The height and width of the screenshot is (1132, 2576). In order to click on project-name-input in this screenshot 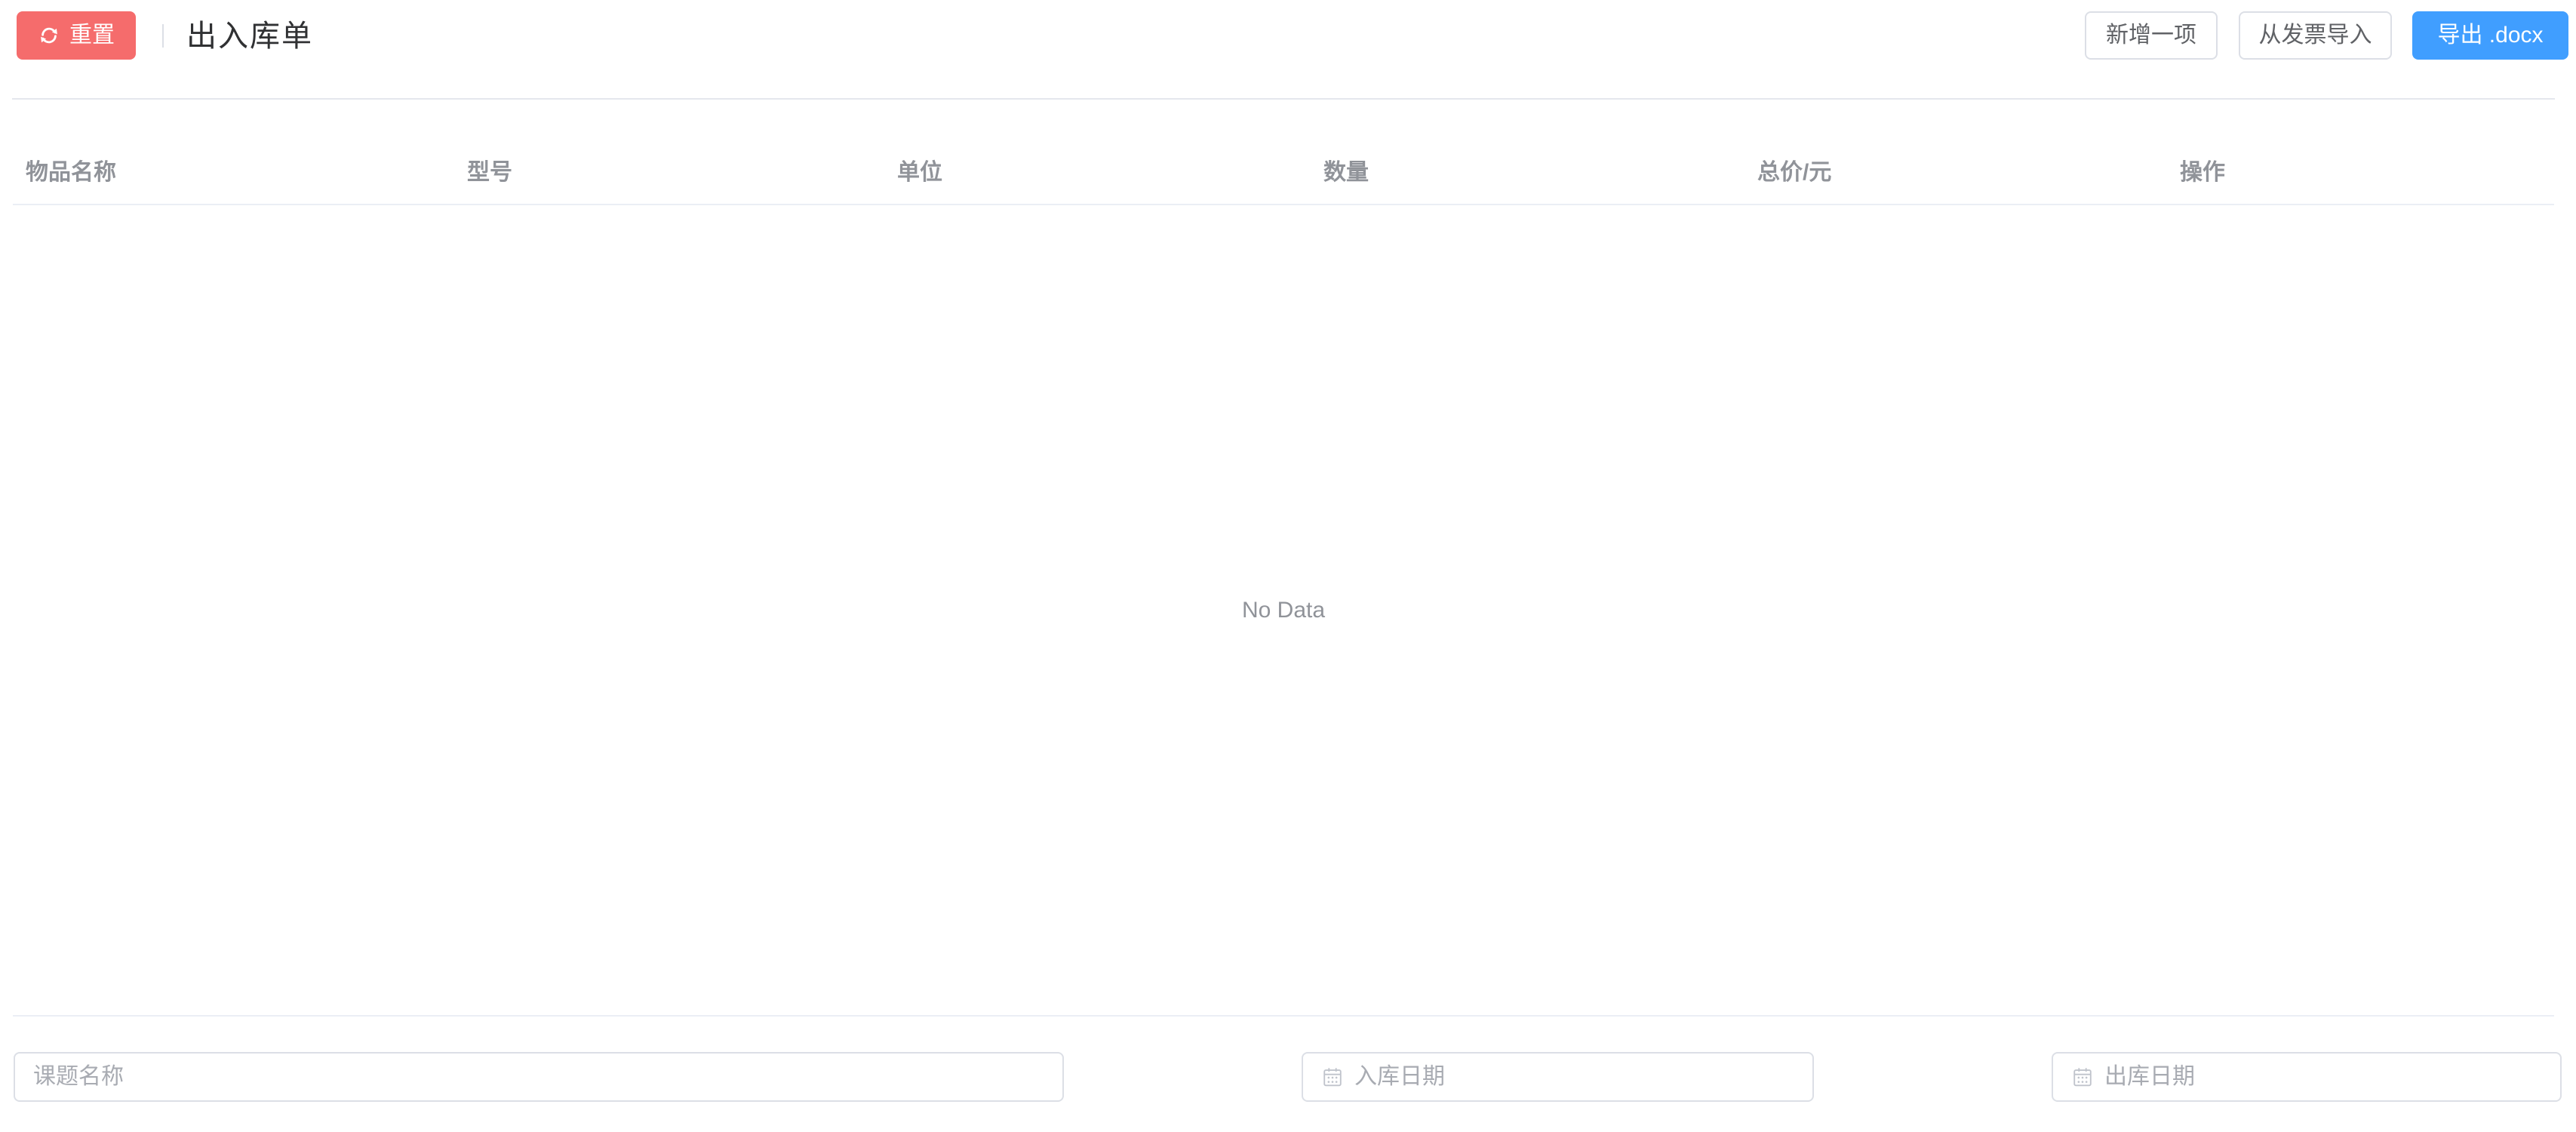, I will do `click(539, 1077)`.